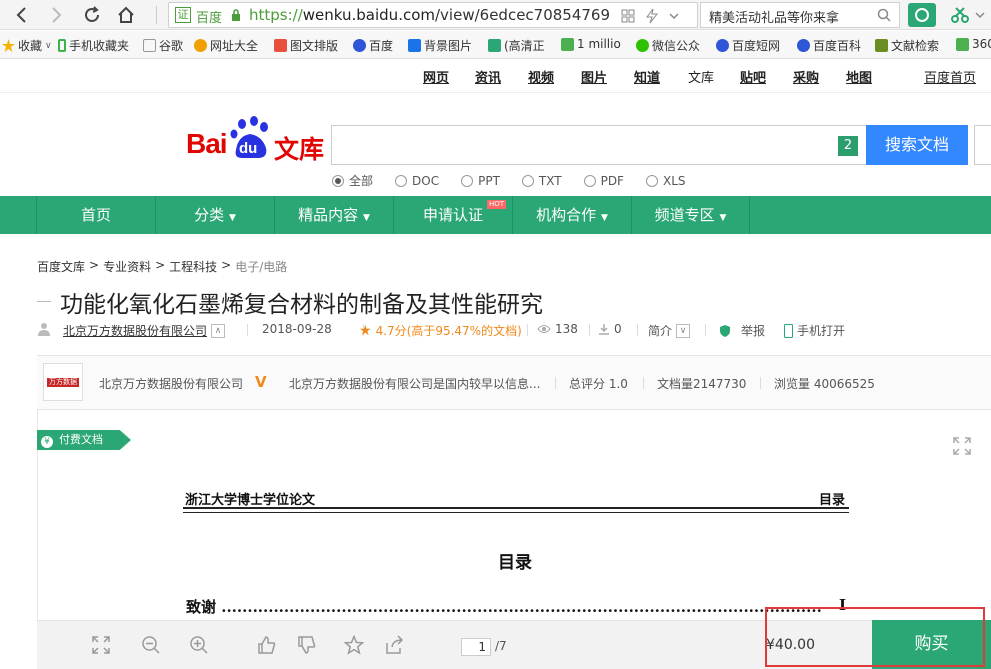 Image resolution: width=991 pixels, height=669 pixels. What do you see at coordinates (218, 330) in the screenshot?
I see `chevron-up-icon: ∧` at bounding box center [218, 330].